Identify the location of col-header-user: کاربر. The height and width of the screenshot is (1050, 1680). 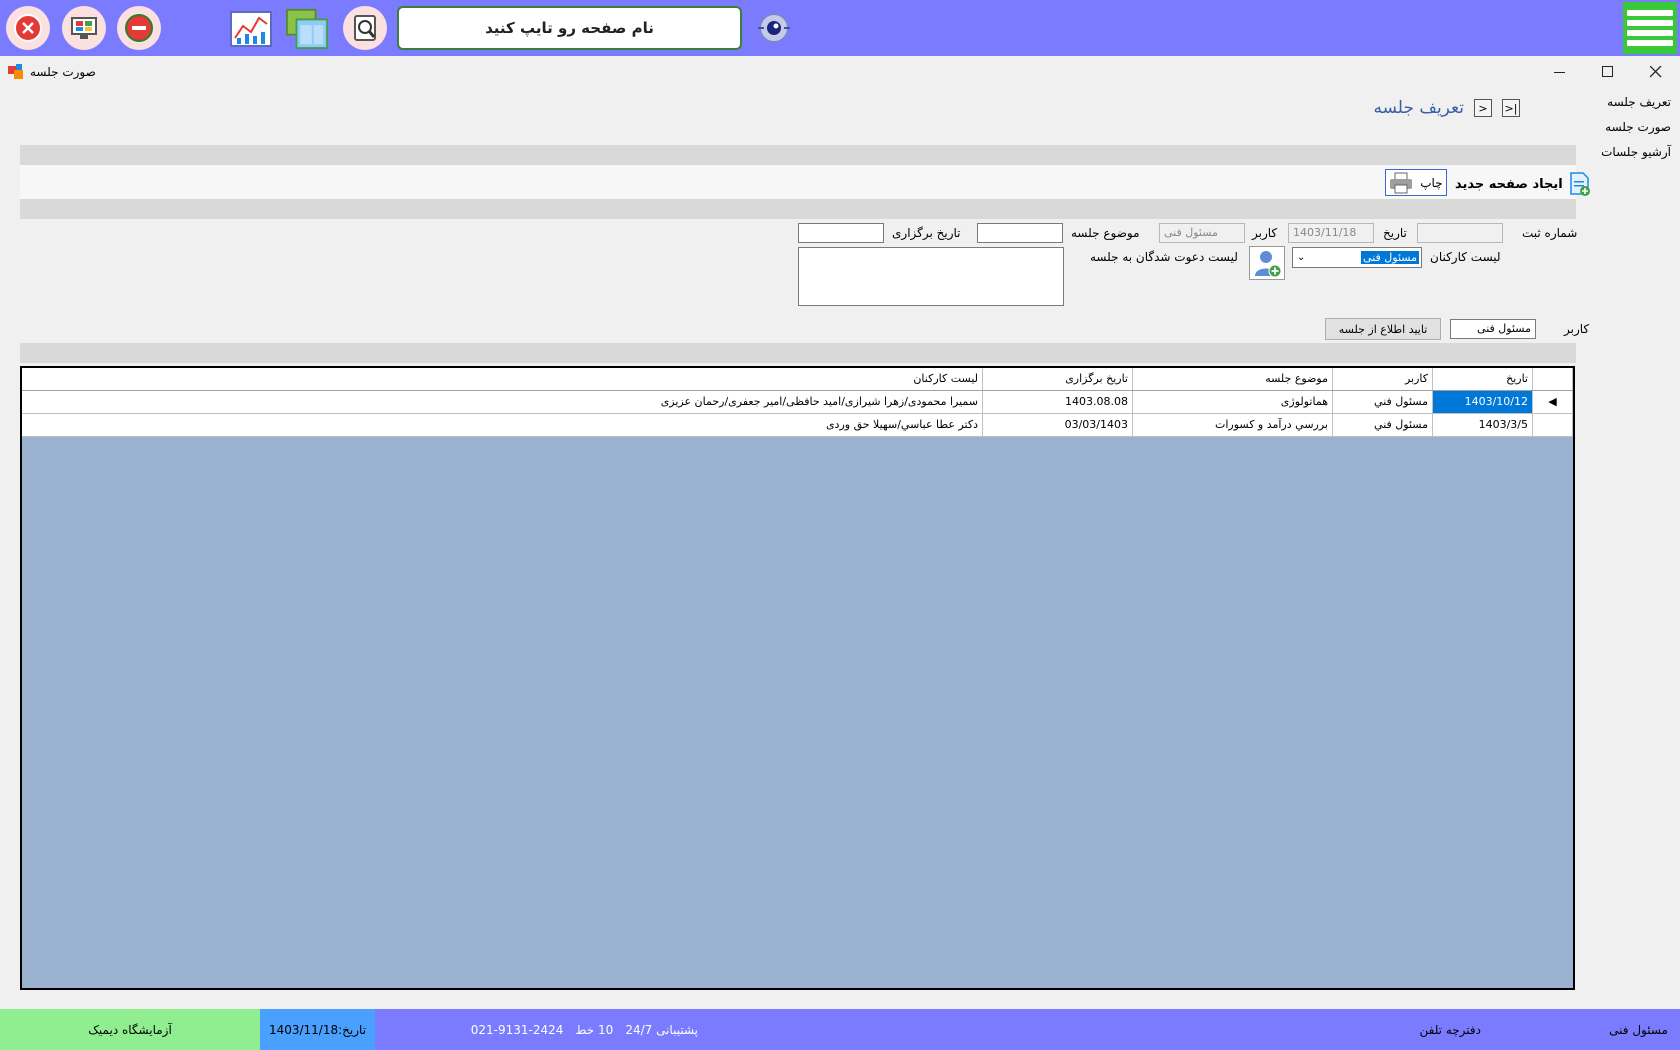
(1382, 379).